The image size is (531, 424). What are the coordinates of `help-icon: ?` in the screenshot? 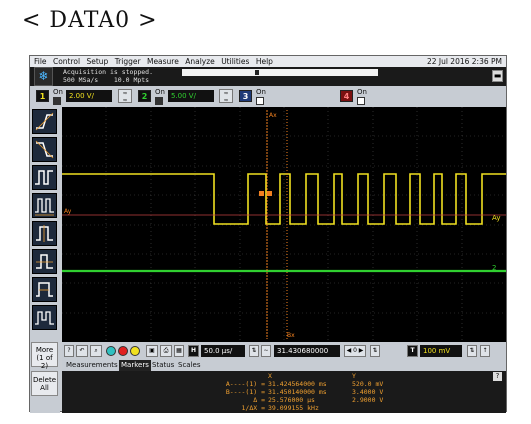 It's located at (69, 351).